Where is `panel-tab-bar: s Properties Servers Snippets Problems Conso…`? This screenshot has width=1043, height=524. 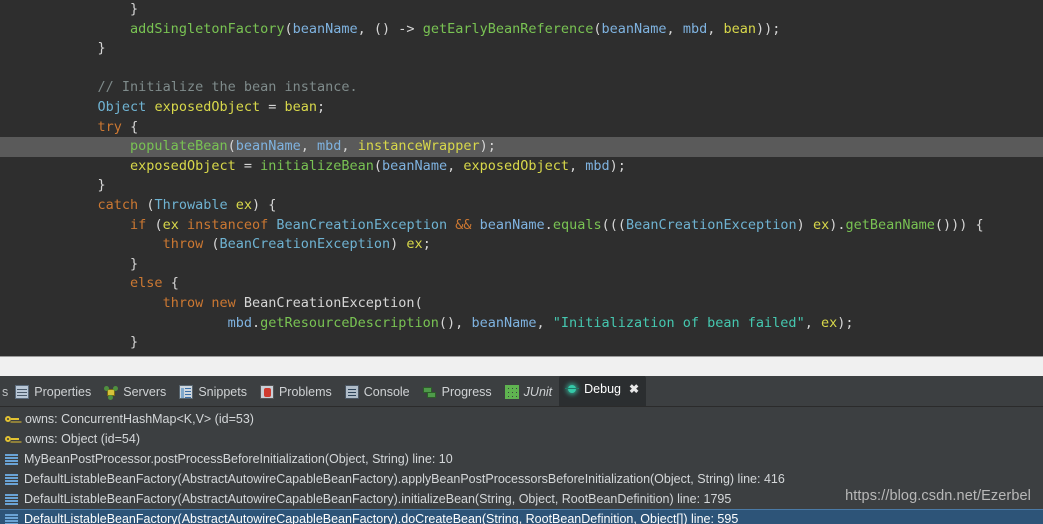 panel-tab-bar: s Properties Servers Snippets Problems Conso… is located at coordinates (521, 391).